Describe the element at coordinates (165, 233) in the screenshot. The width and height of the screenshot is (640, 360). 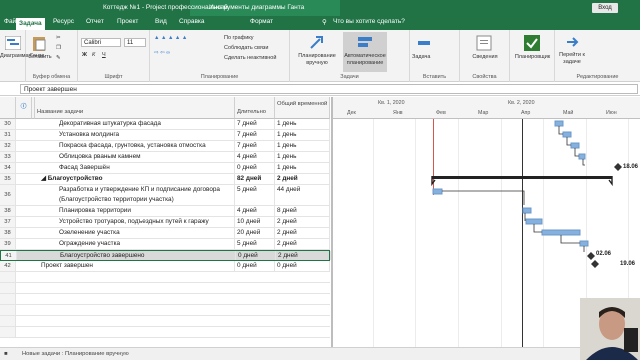
I see `table-row: 38 Озеленение участка 20 дней 2 дней` at that location.